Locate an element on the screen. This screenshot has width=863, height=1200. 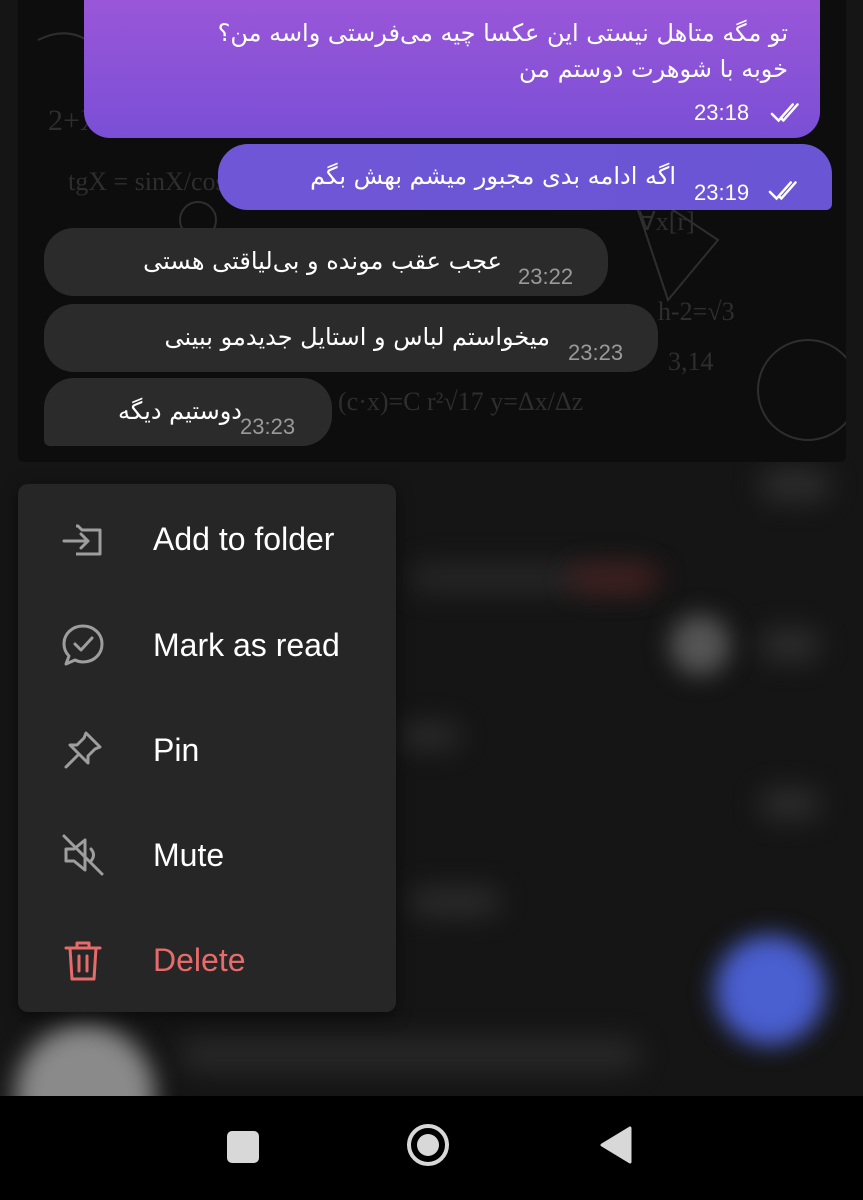
menu-item-add-to-folder: Add to folder is located at coordinates (207, 538).